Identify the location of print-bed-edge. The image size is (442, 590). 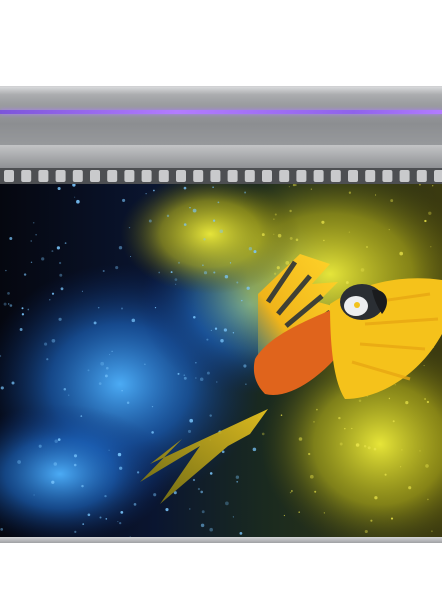
(221, 540).